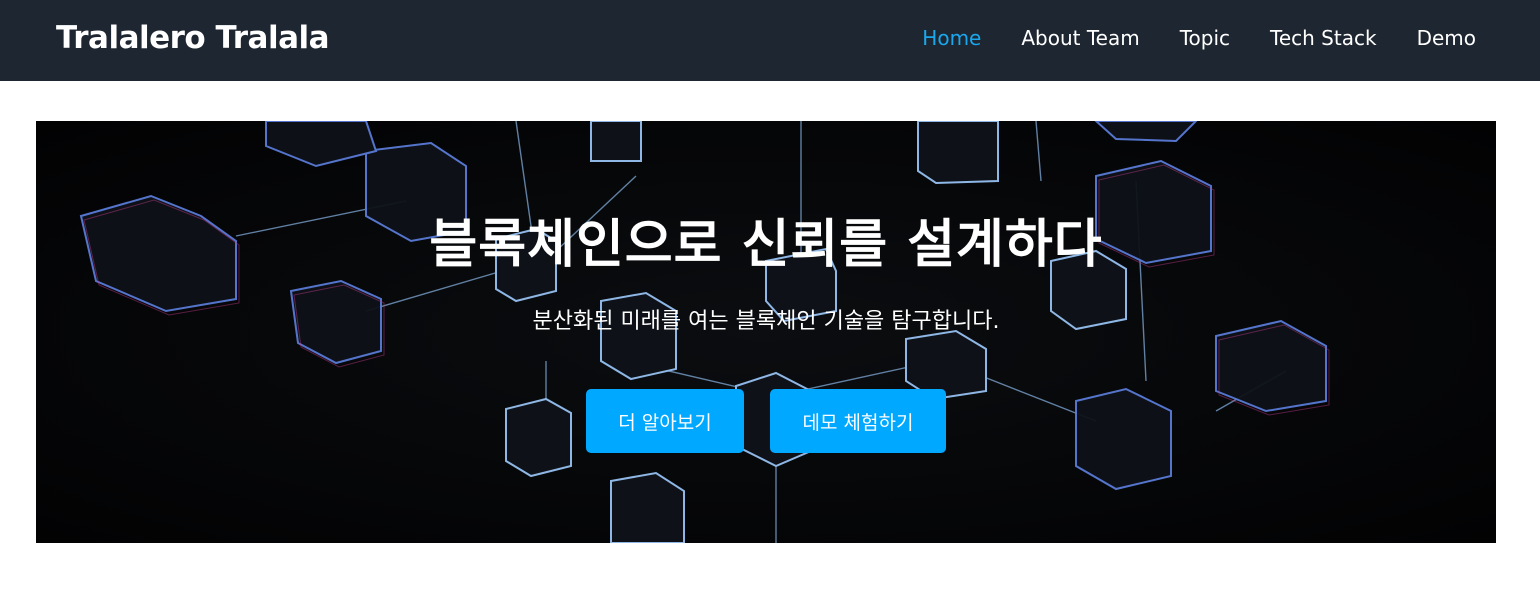 Image resolution: width=1540 pixels, height=602 pixels. Describe the element at coordinates (766, 245) in the screenshot. I see `hero-title: 블록체인으로 신뢰를 설계하다` at that location.